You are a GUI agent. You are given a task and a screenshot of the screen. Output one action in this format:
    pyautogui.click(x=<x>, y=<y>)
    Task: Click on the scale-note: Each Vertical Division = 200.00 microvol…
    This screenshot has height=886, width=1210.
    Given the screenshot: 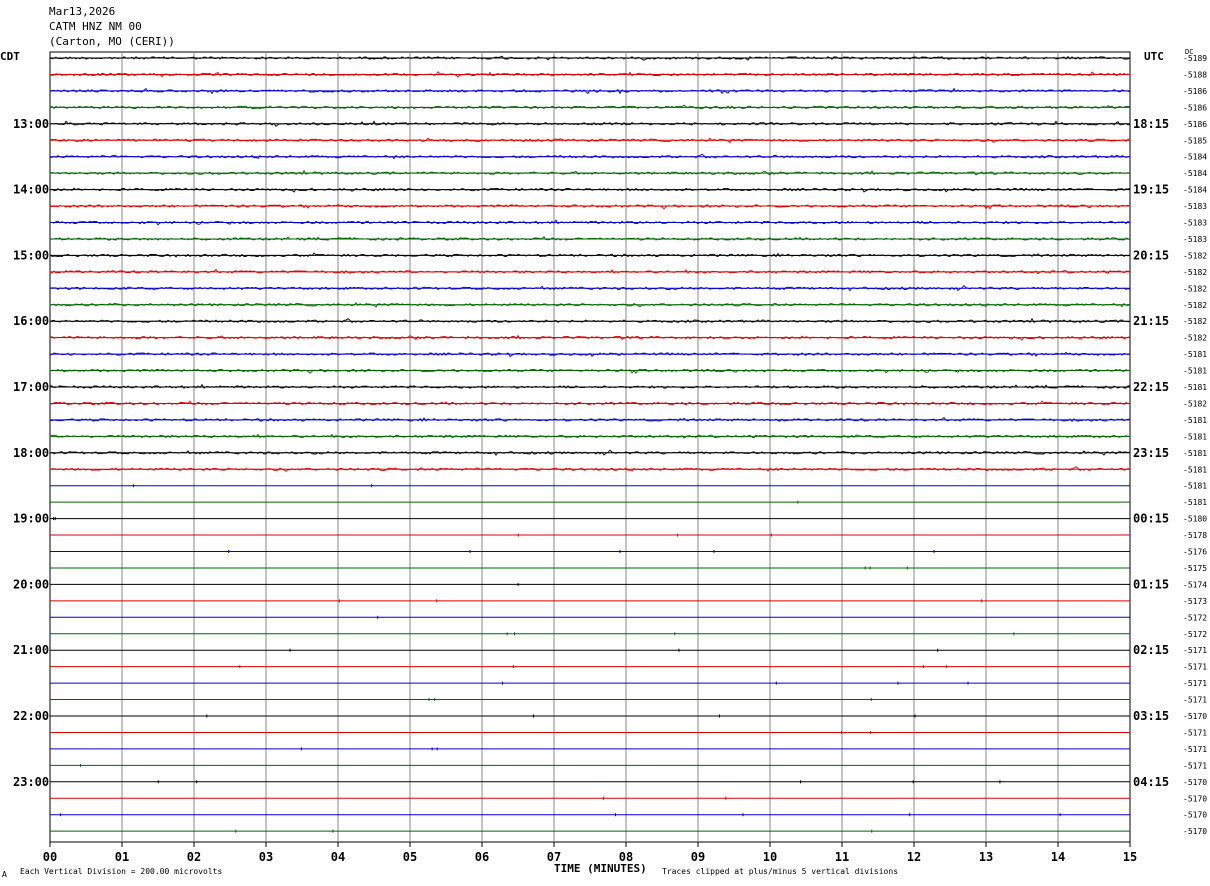 What is the action you would take?
    pyautogui.click(x=121, y=871)
    